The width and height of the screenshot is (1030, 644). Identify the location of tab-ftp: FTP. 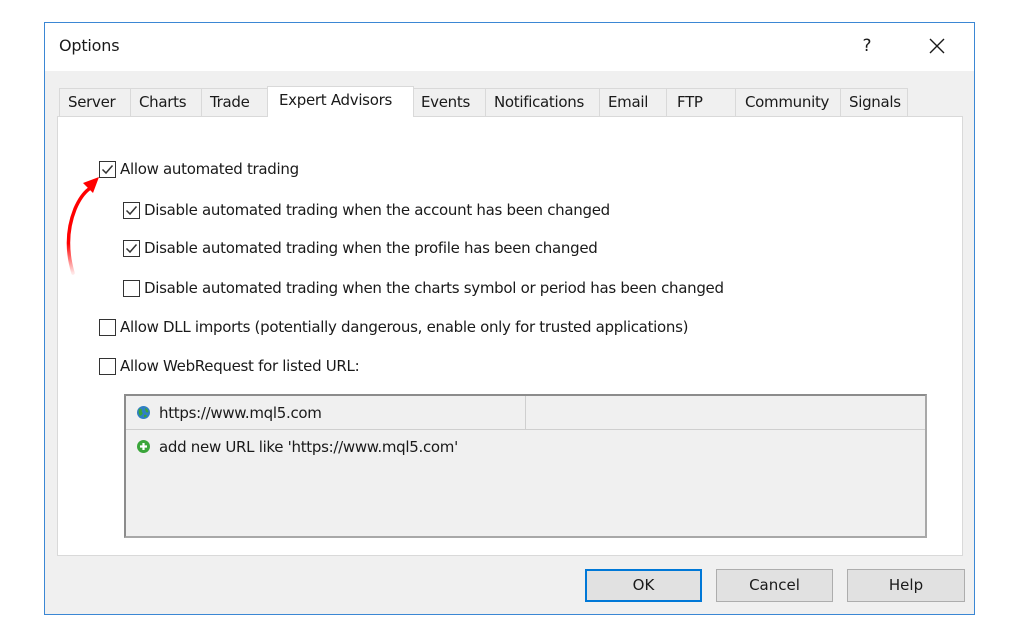
(701, 102).